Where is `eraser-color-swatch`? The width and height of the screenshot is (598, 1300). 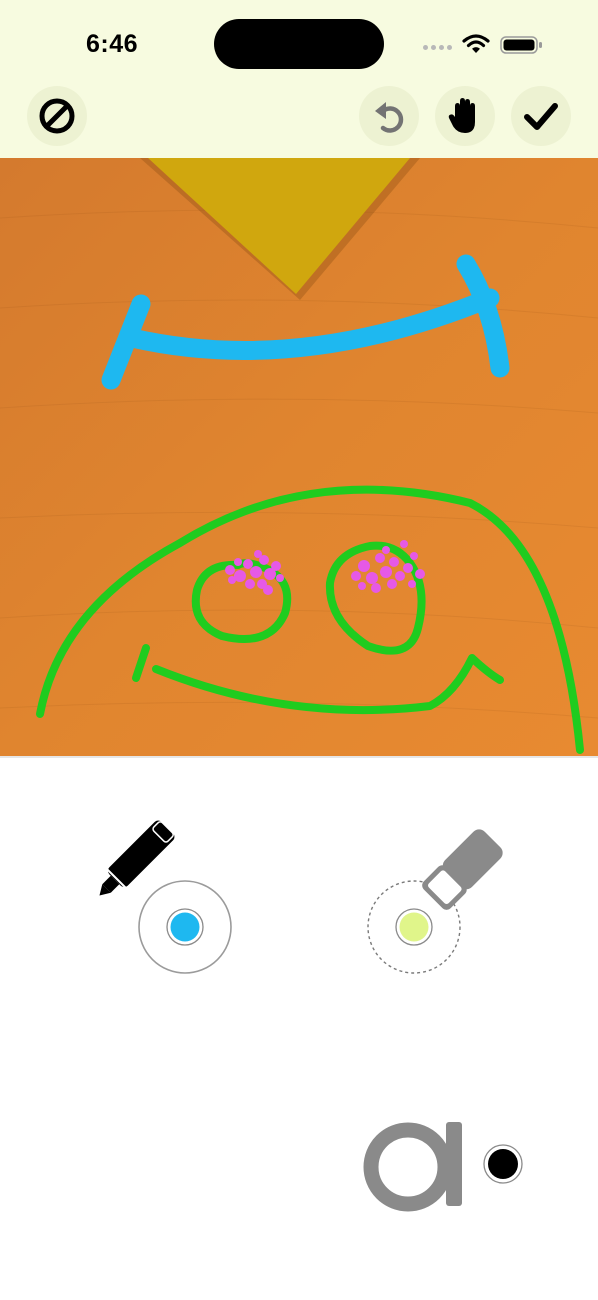
eraser-color-swatch is located at coordinates (414, 927).